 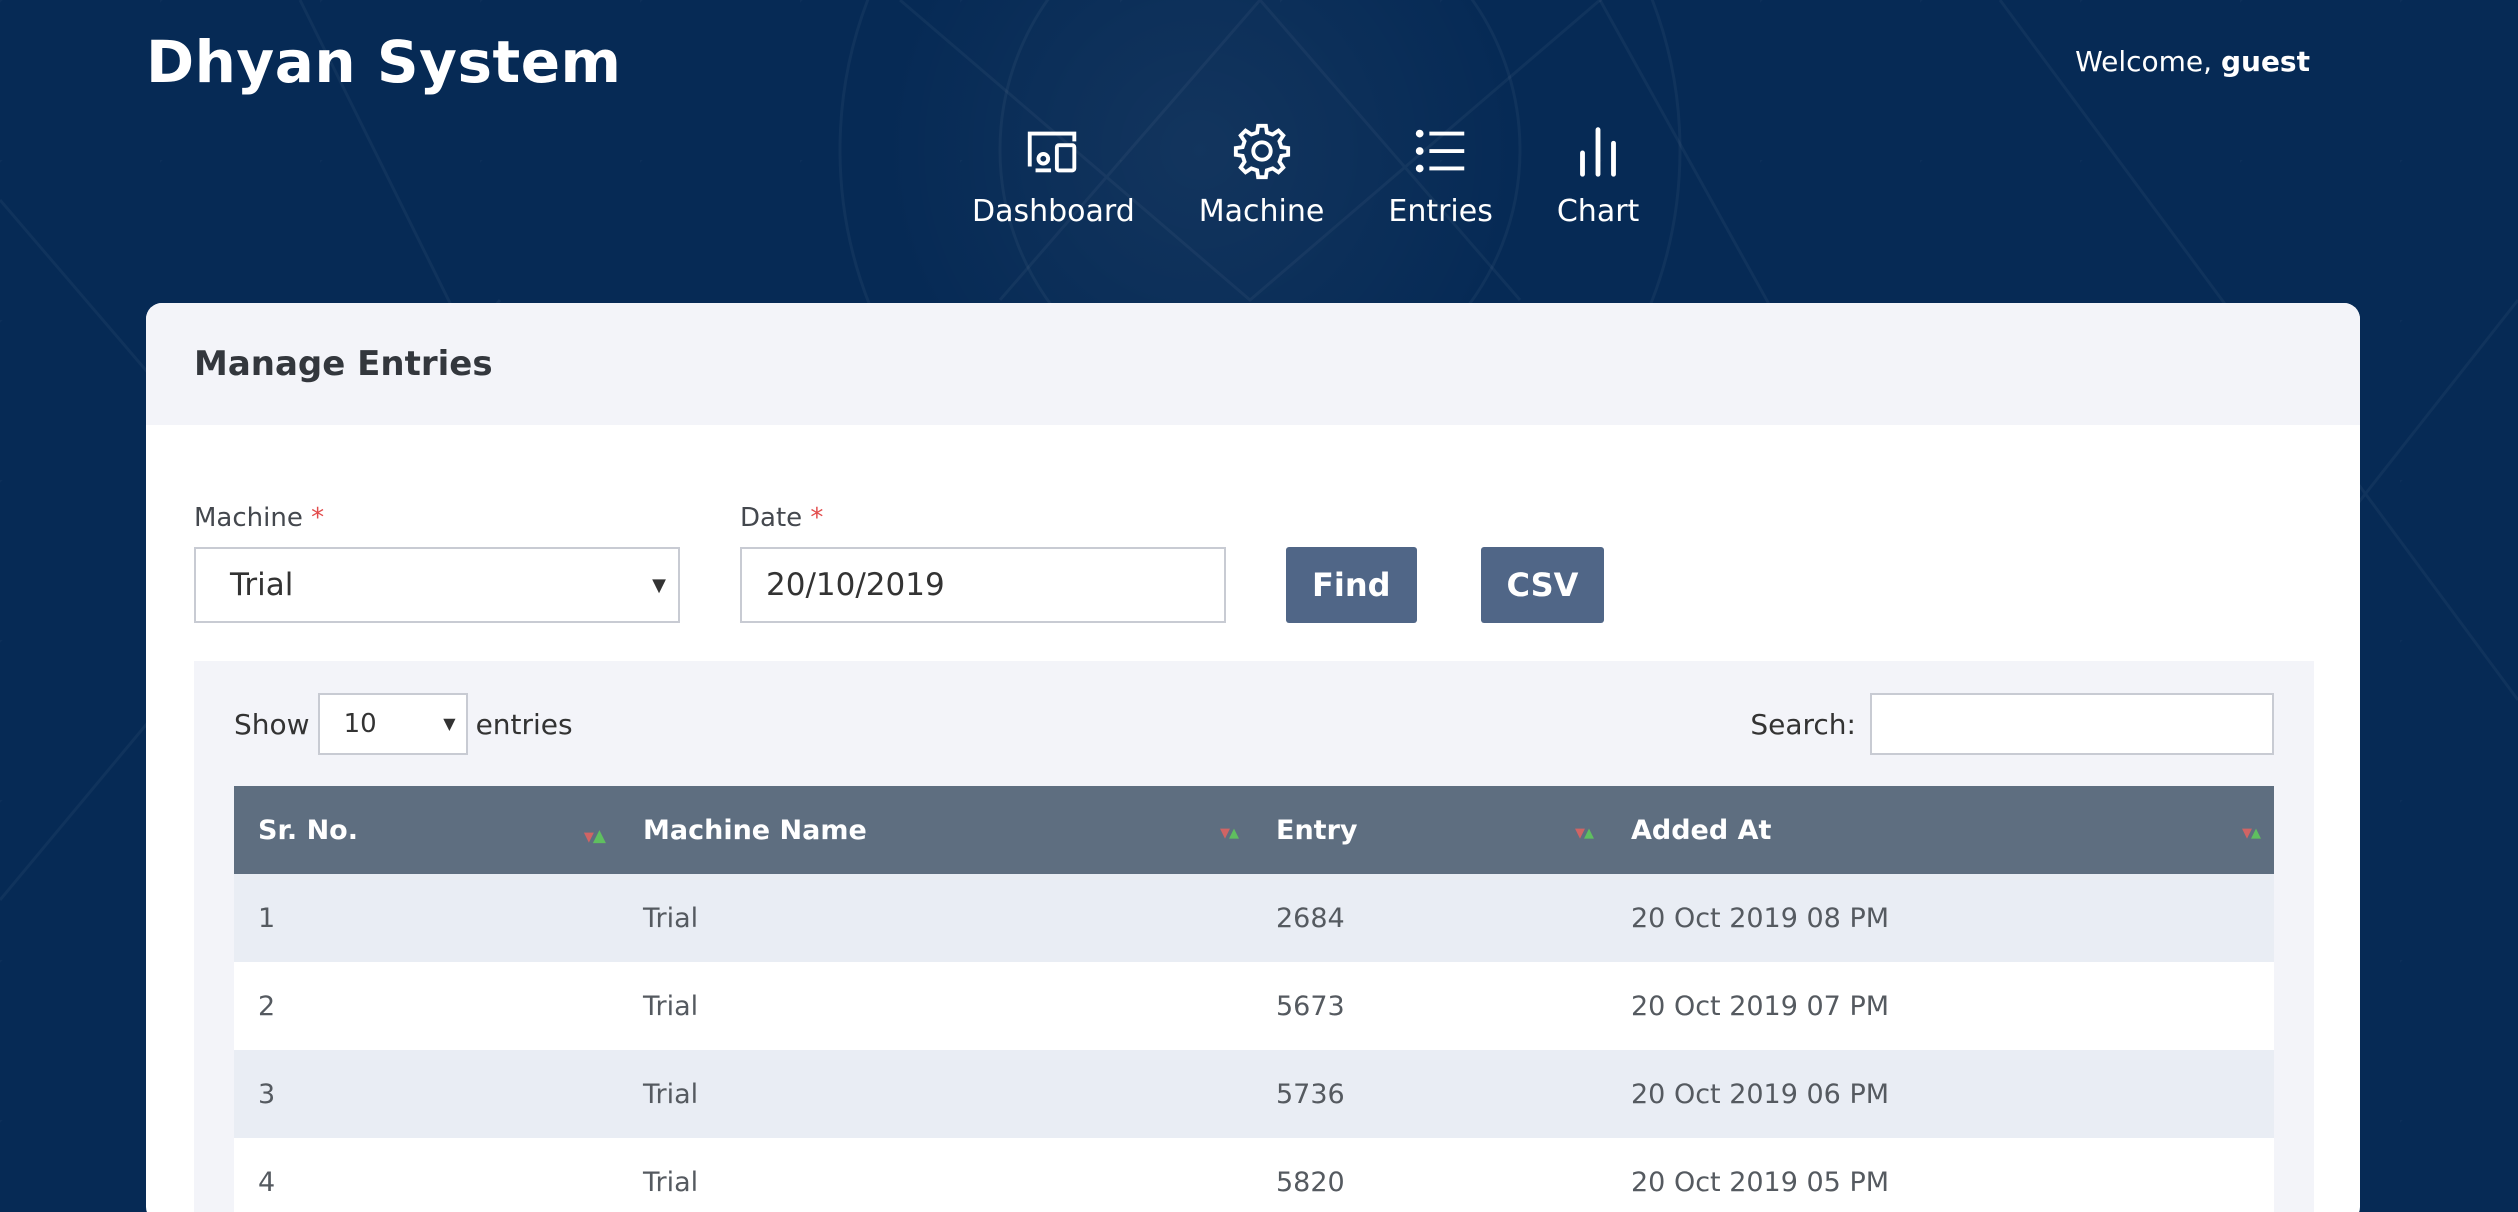 I want to click on length-control: Show 10 ▼ entries, so click(x=403, y=724).